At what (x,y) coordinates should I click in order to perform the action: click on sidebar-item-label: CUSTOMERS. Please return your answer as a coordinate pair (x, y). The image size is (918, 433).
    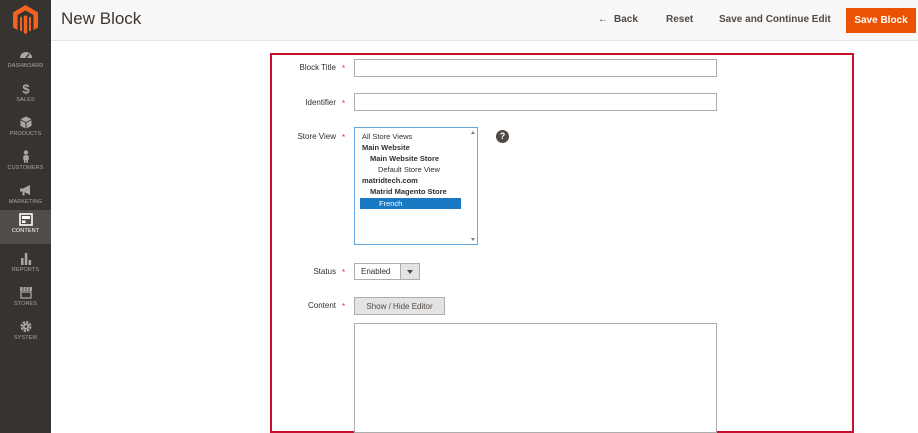
    Looking at the image, I should click on (25, 168).